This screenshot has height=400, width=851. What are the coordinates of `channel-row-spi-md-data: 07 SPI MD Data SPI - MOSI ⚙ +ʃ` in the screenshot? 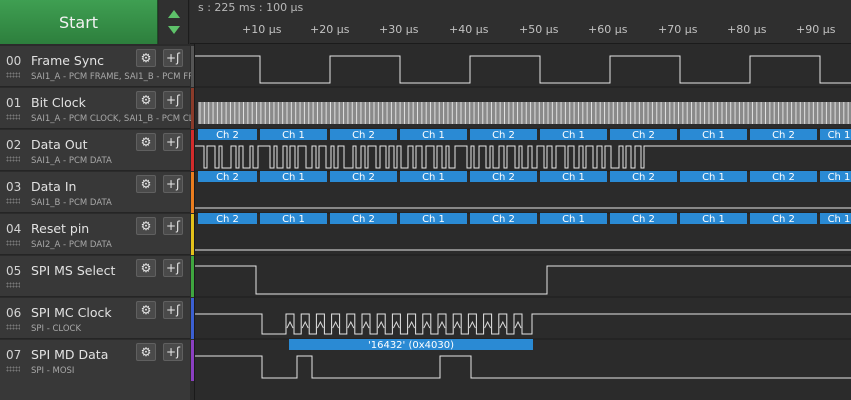 It's located at (95, 360).